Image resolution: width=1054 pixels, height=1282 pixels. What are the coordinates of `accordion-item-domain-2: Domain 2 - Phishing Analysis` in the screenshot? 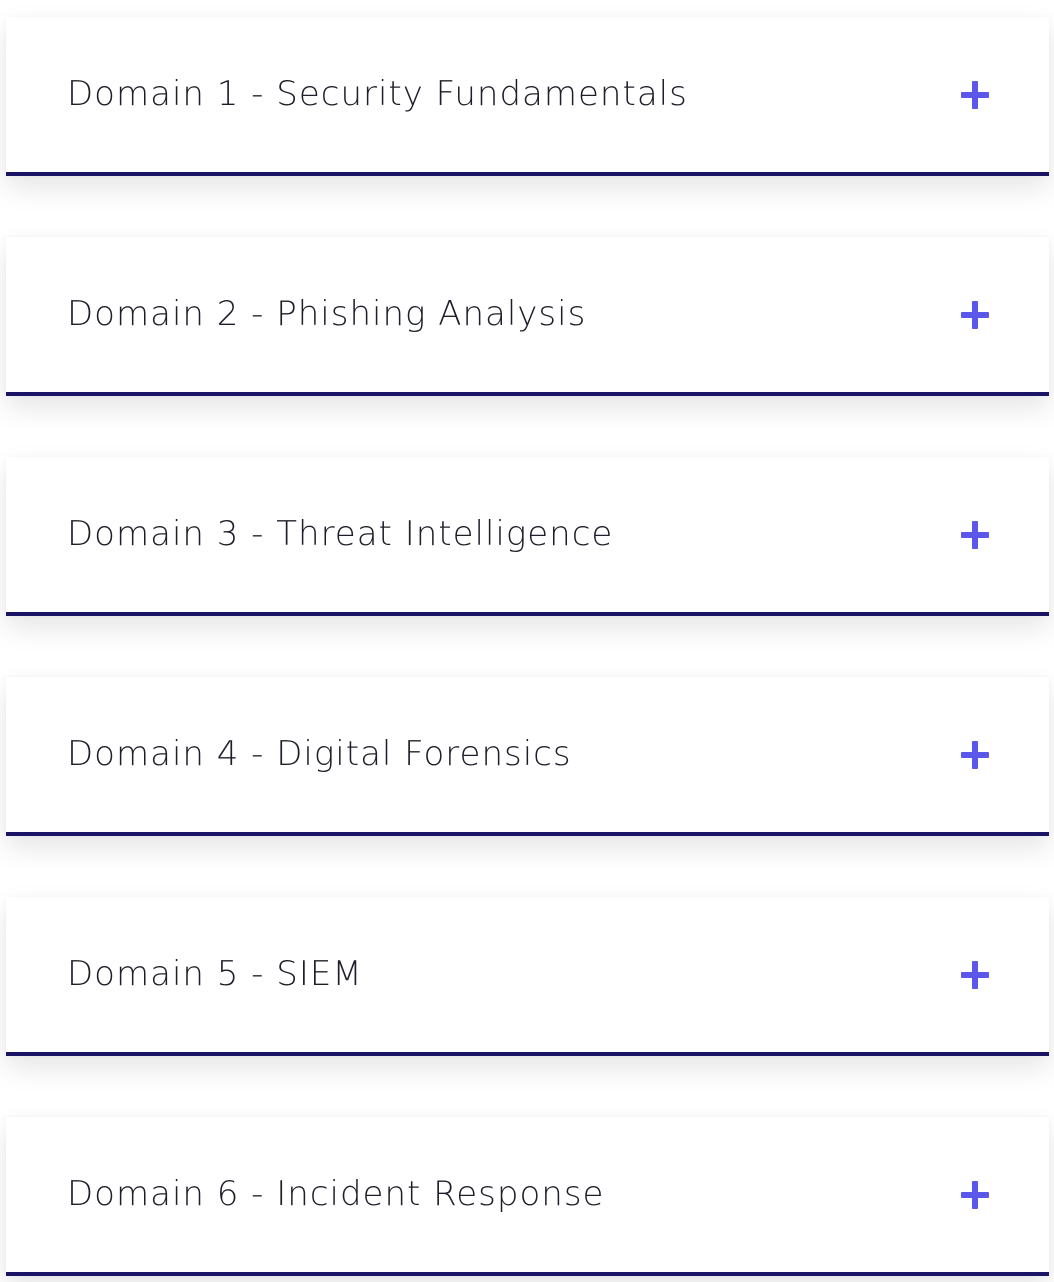 It's located at (527, 316).